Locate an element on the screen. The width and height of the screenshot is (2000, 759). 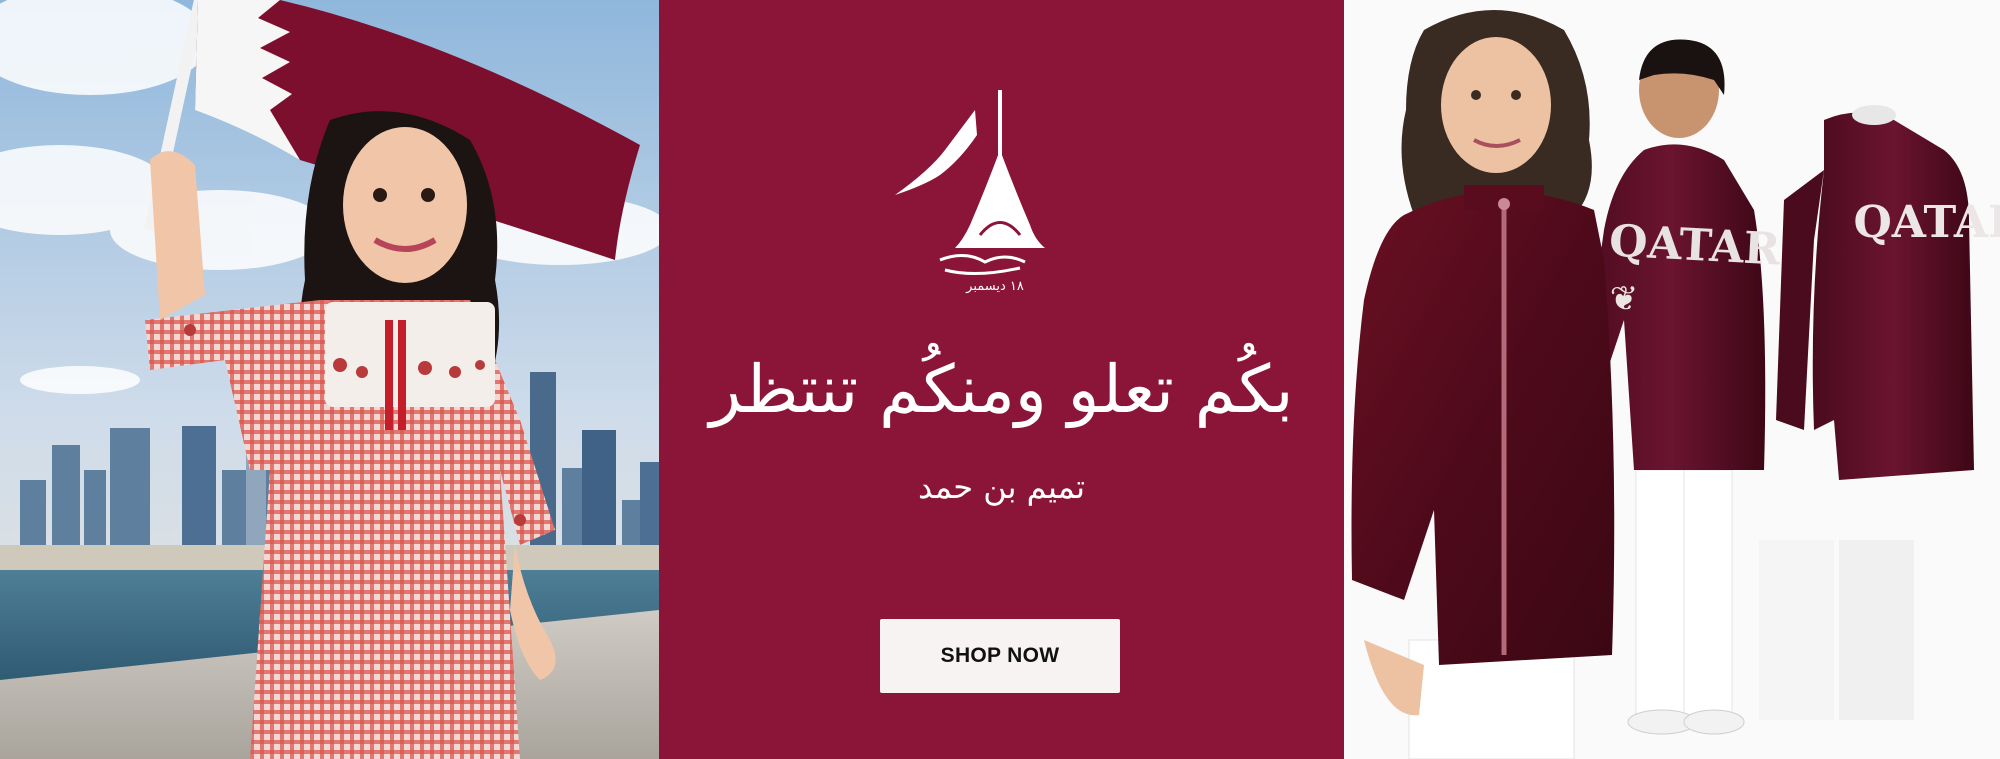
jacket-qatar-text-1: QATAR is located at coordinates (1695, 246).